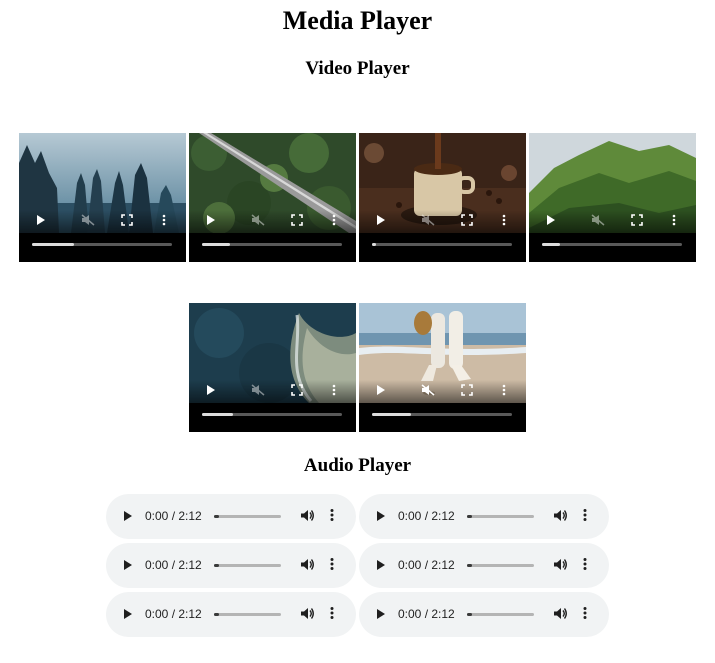 This screenshot has height=663, width=715. What do you see at coordinates (357, 465) in the screenshot?
I see `audio-section-title: Audio Player` at bounding box center [357, 465].